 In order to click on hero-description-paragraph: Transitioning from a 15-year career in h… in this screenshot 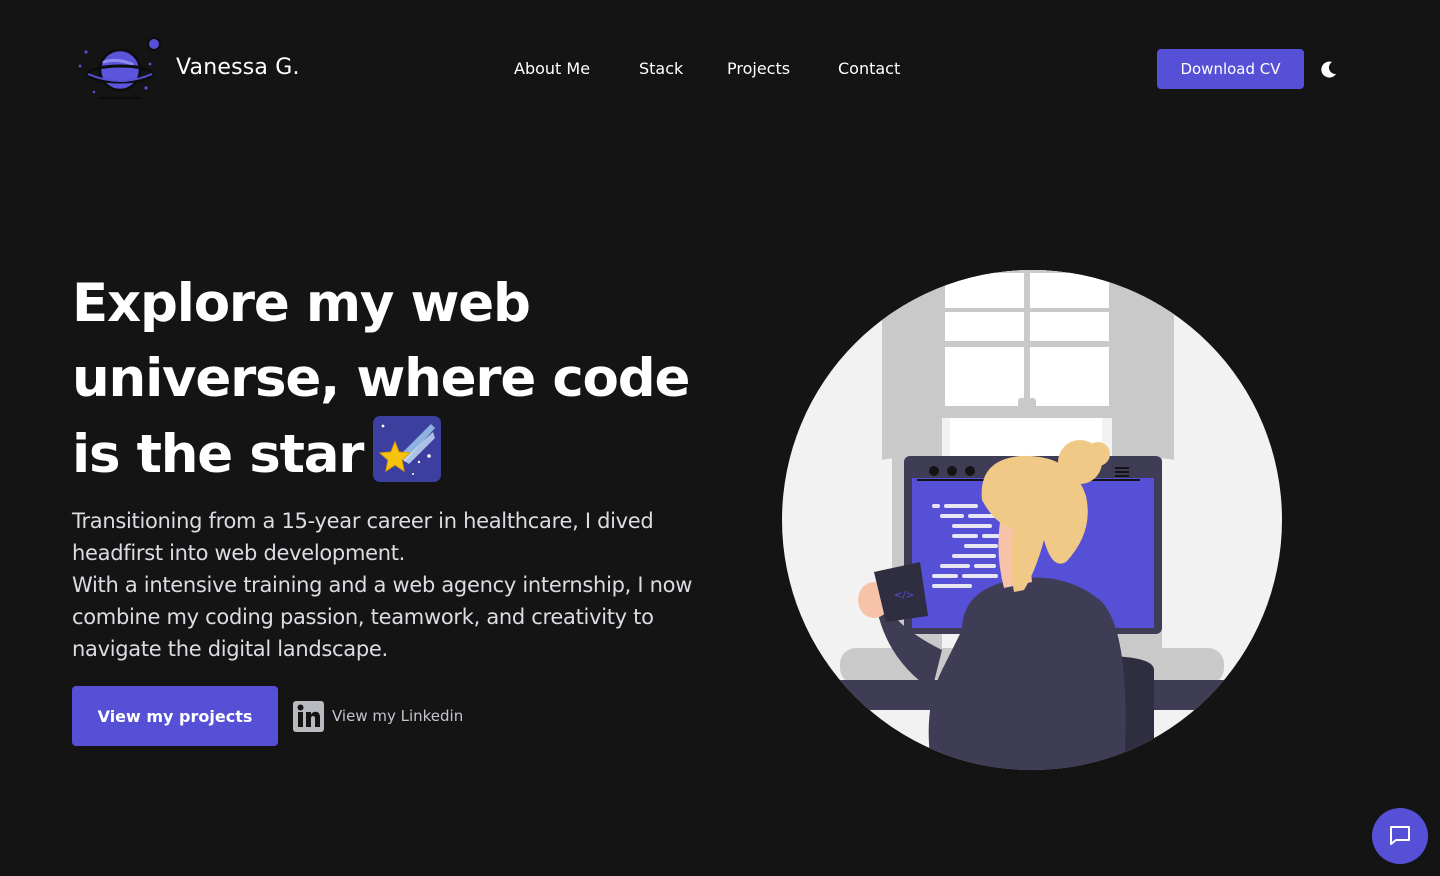, I will do `click(363, 537)`.